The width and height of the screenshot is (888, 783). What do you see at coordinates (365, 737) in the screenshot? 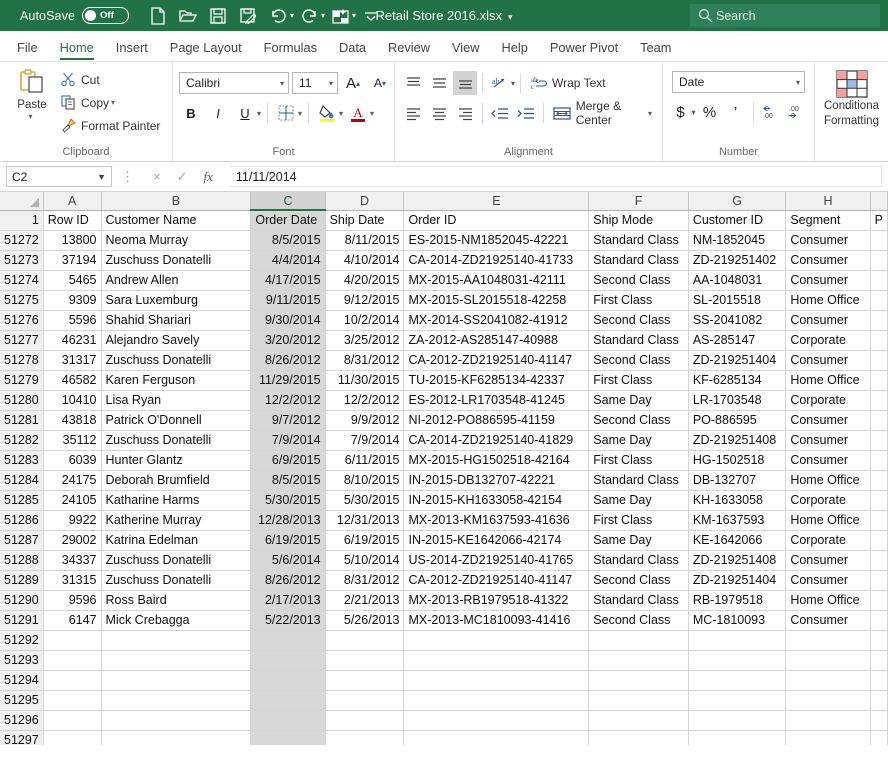
I see `cell-ship-date` at bounding box center [365, 737].